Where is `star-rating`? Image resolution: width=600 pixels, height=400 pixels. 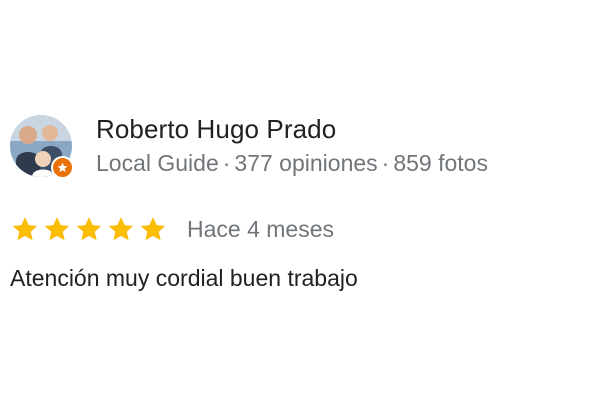
star-rating is located at coordinates (90, 229).